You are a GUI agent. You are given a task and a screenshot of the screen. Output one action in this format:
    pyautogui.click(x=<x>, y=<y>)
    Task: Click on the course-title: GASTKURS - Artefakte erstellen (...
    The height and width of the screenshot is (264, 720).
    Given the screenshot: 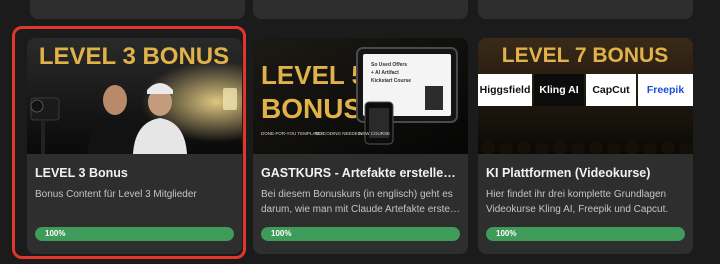 What is the action you would take?
    pyautogui.click(x=361, y=173)
    